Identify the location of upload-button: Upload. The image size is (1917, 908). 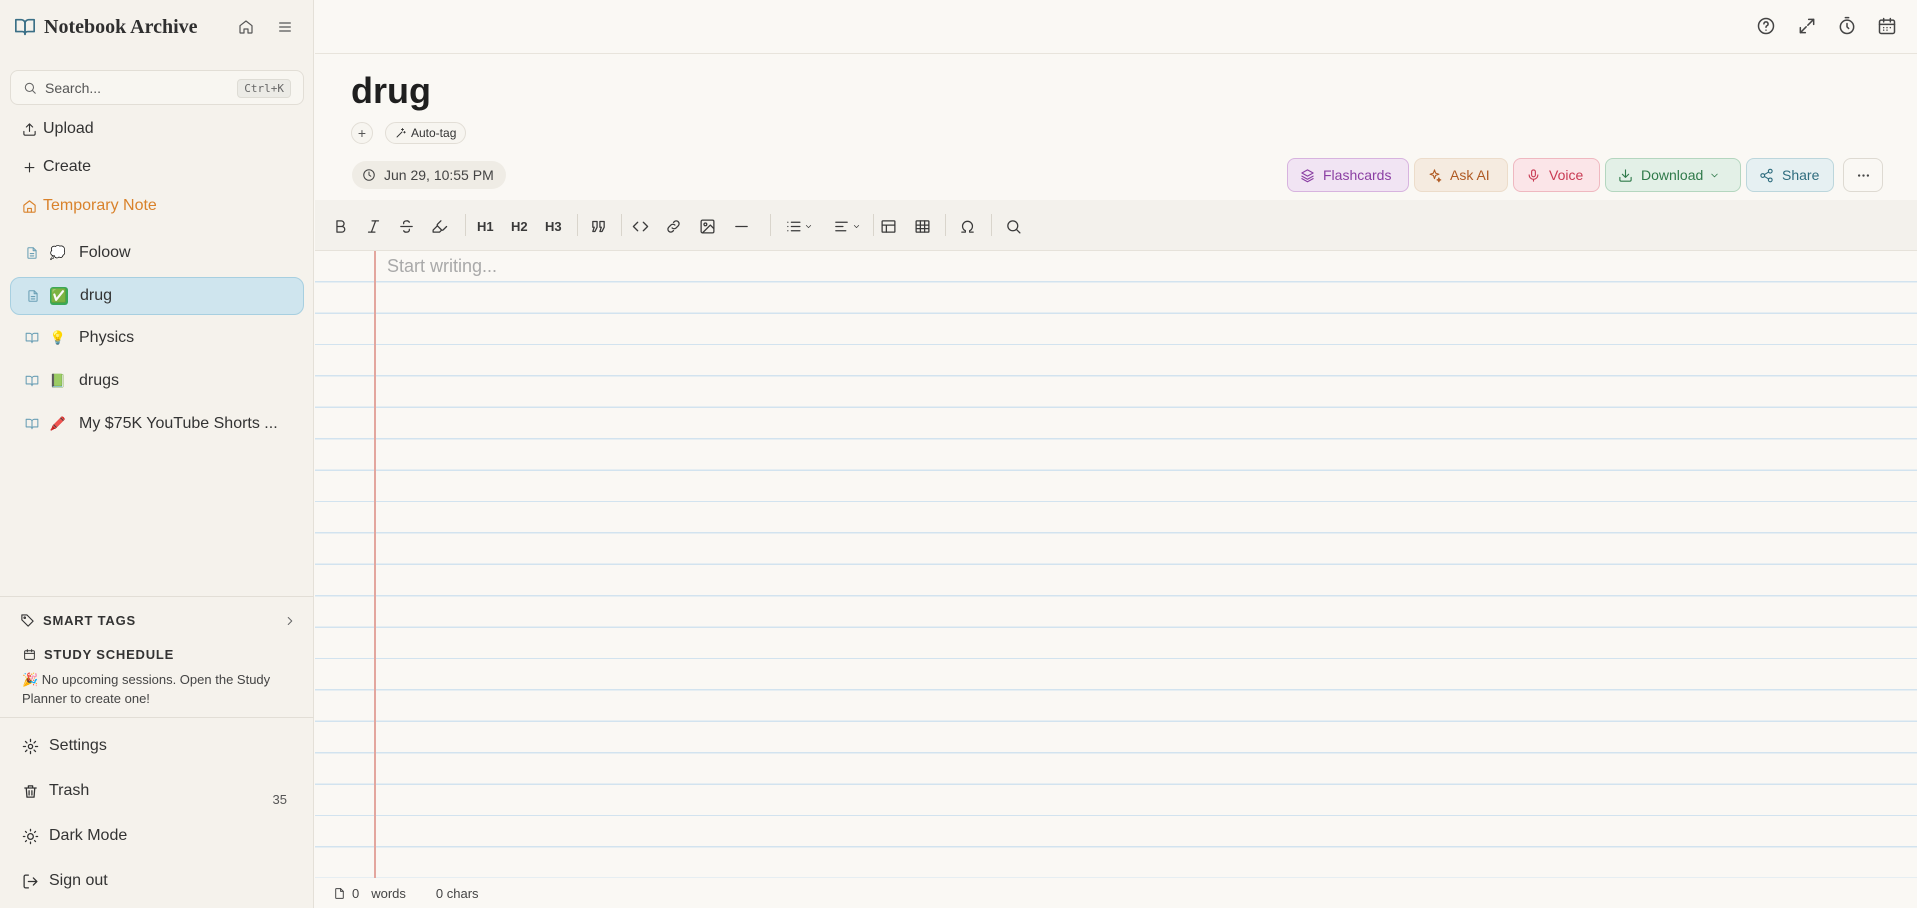
(58, 129).